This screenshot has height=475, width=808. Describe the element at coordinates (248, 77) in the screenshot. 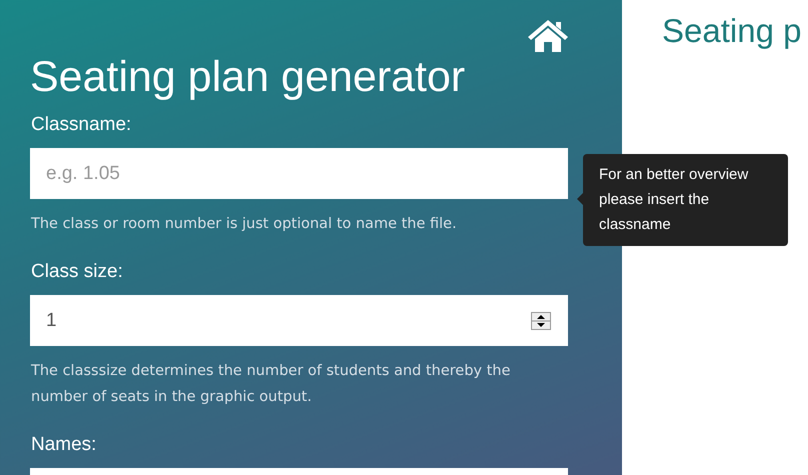

I see `page-title: Seating plan generator` at that location.